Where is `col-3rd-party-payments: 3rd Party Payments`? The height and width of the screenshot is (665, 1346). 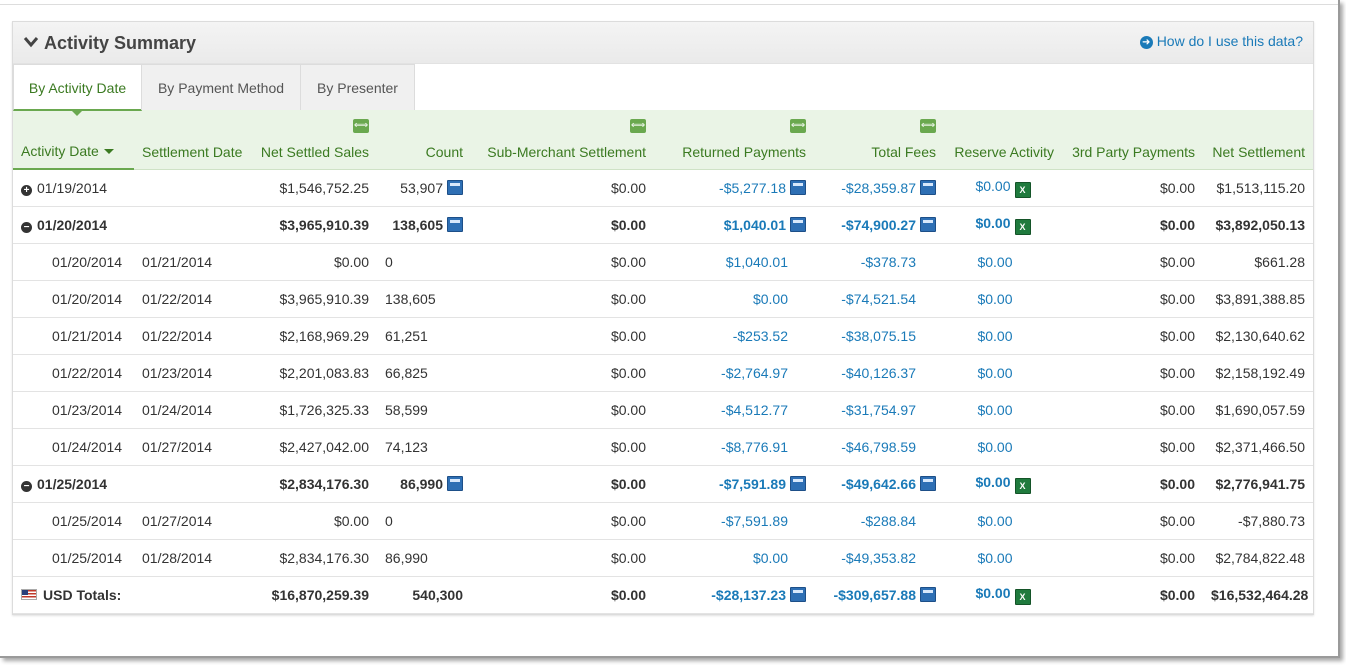
col-3rd-party-payments: 3rd Party Payments is located at coordinates (1132, 140).